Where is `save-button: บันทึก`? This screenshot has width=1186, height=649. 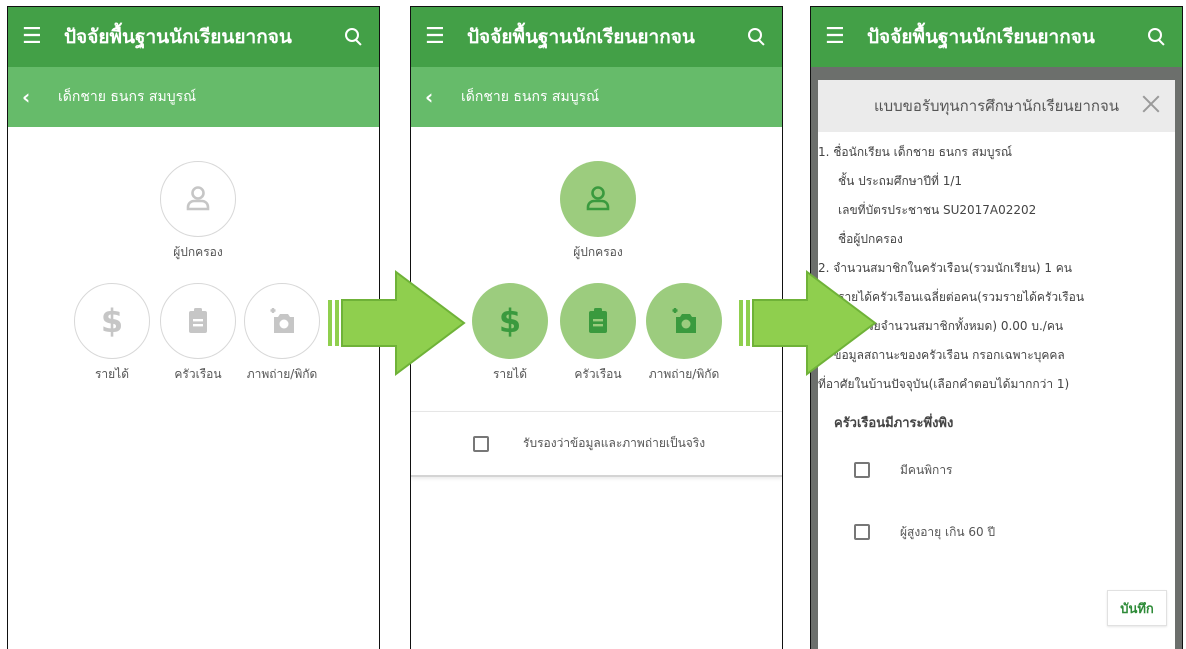
save-button: บันทึก is located at coordinates (1137, 608).